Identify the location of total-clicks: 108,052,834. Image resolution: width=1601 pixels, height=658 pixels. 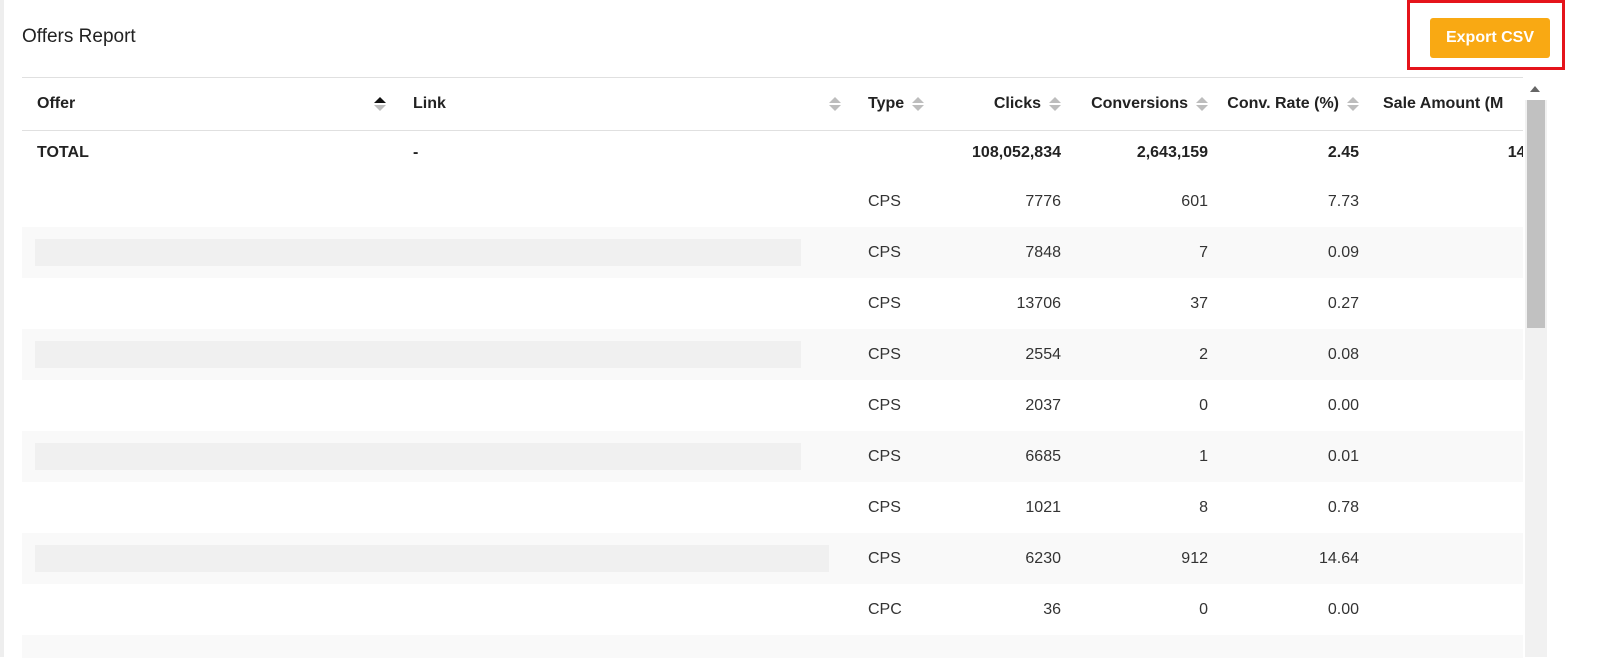
(1016, 153).